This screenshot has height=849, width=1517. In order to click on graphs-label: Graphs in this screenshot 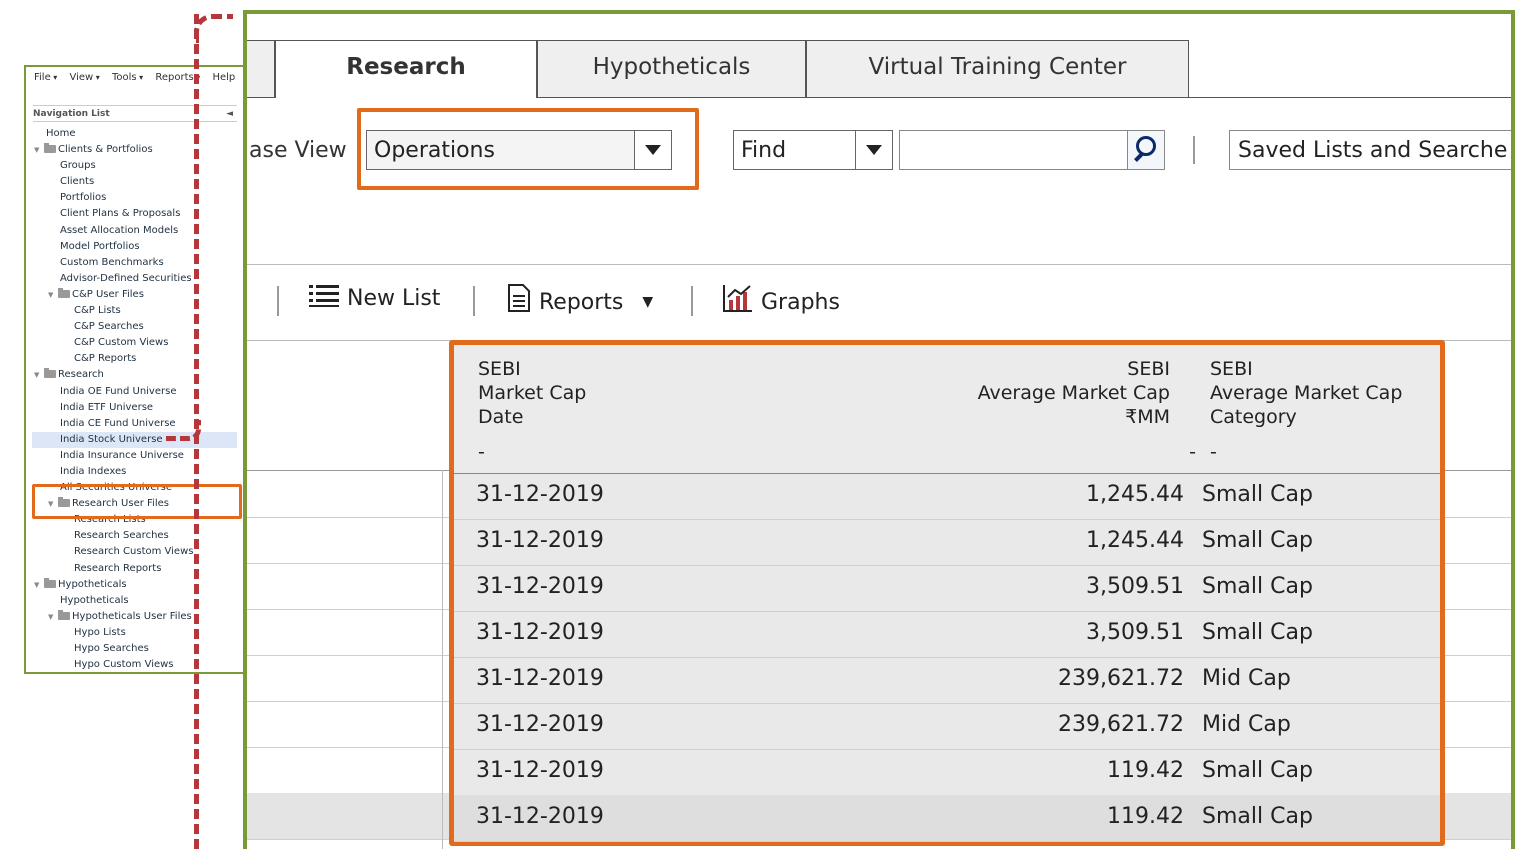, I will do `click(800, 302)`.